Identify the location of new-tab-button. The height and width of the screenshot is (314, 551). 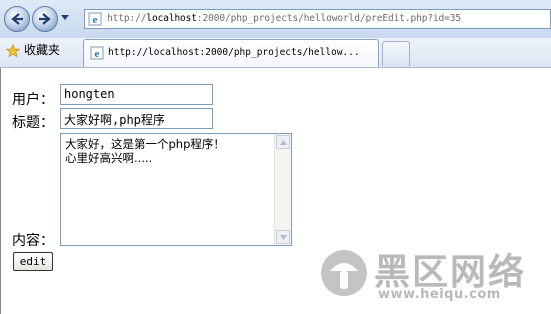
(396, 53).